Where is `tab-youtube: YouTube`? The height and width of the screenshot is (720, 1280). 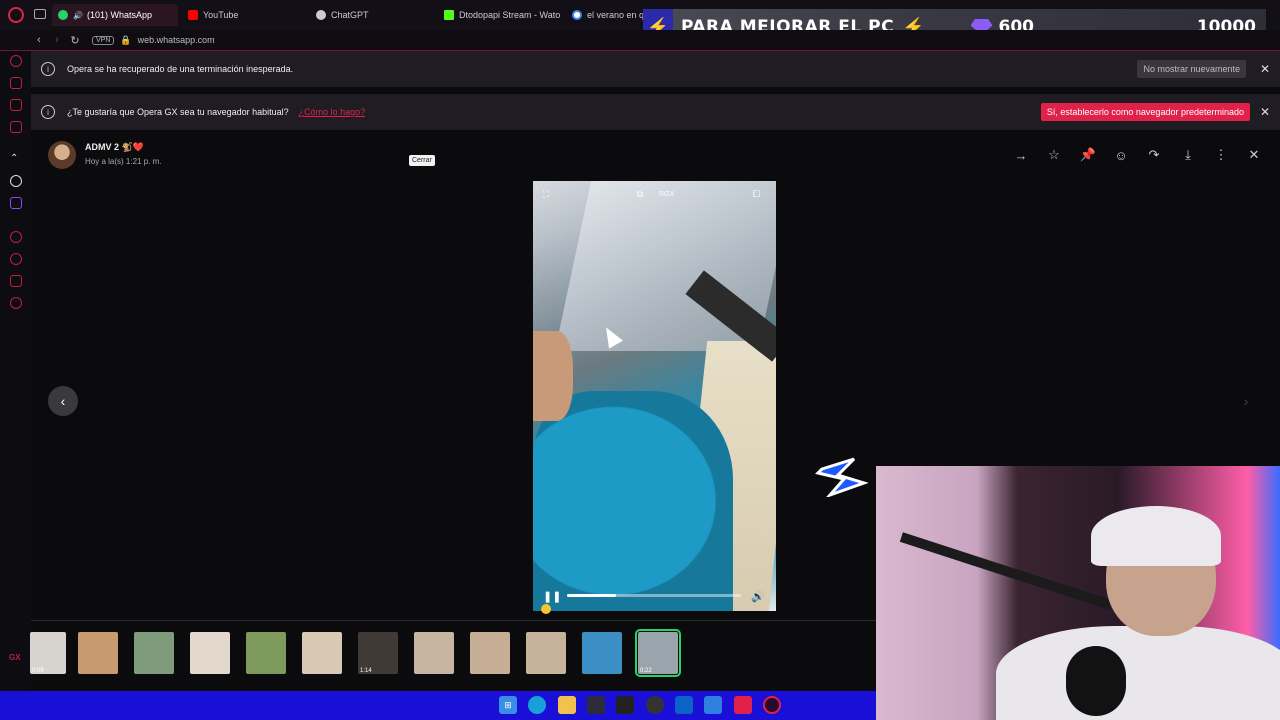
tab-youtube: YouTube is located at coordinates (242, 15).